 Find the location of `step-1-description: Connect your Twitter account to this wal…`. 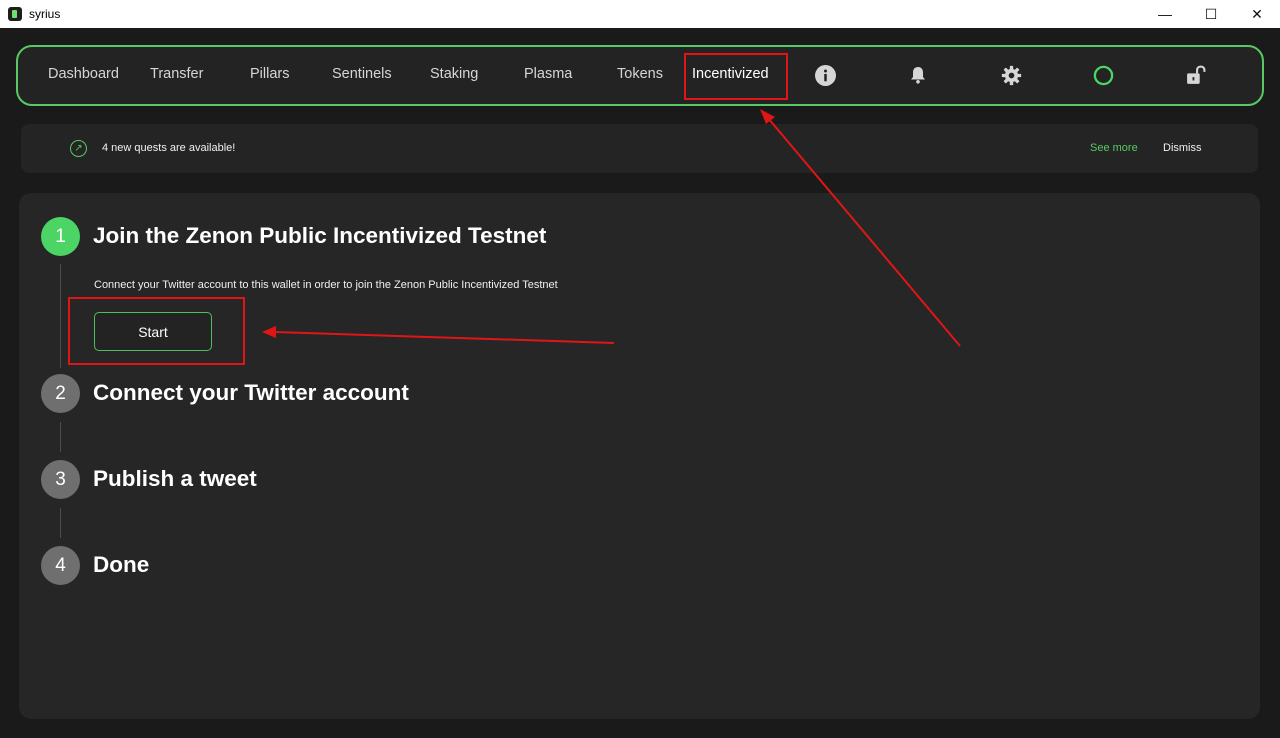

step-1-description: Connect your Twitter account to this wal… is located at coordinates (326, 285).